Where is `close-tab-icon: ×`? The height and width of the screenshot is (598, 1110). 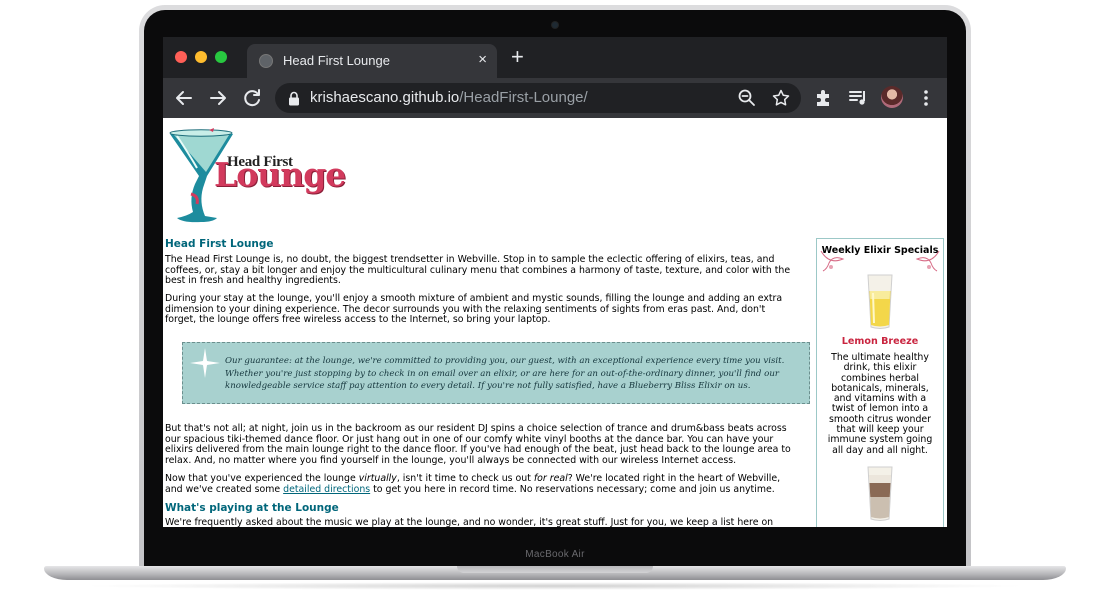 close-tab-icon: × is located at coordinates (482, 60).